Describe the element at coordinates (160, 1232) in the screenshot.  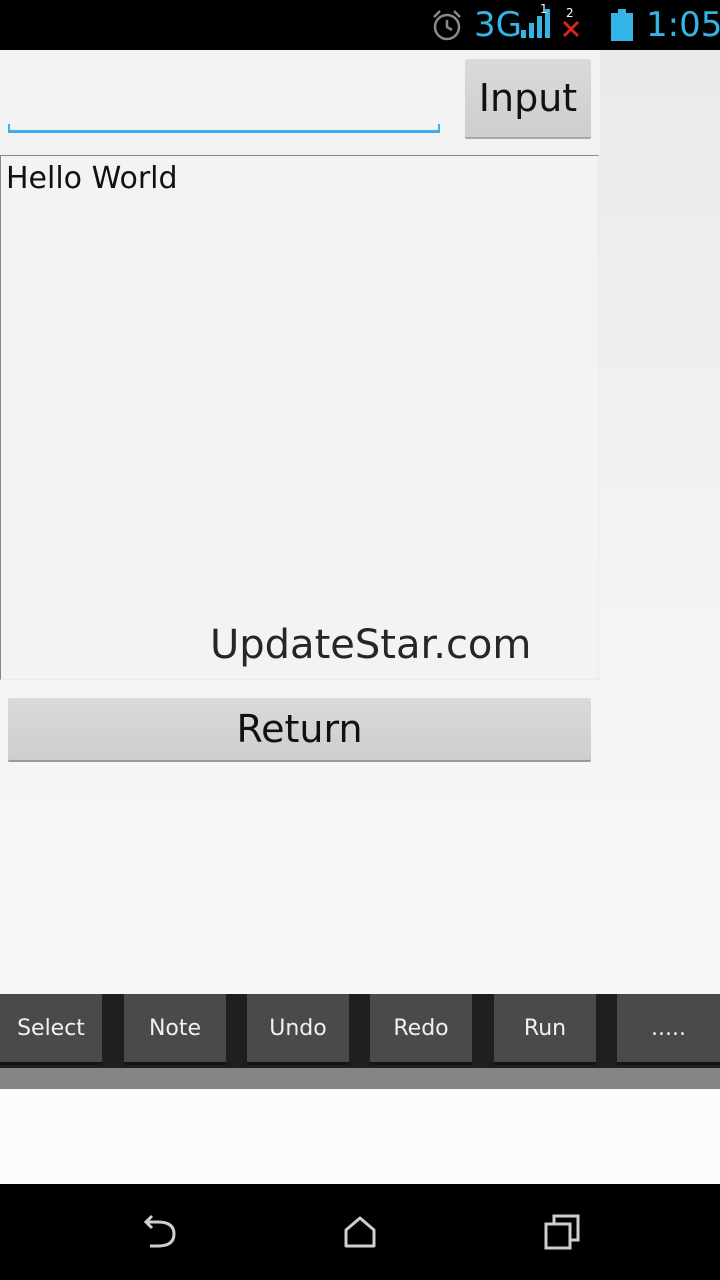
I see `back-icon` at that location.